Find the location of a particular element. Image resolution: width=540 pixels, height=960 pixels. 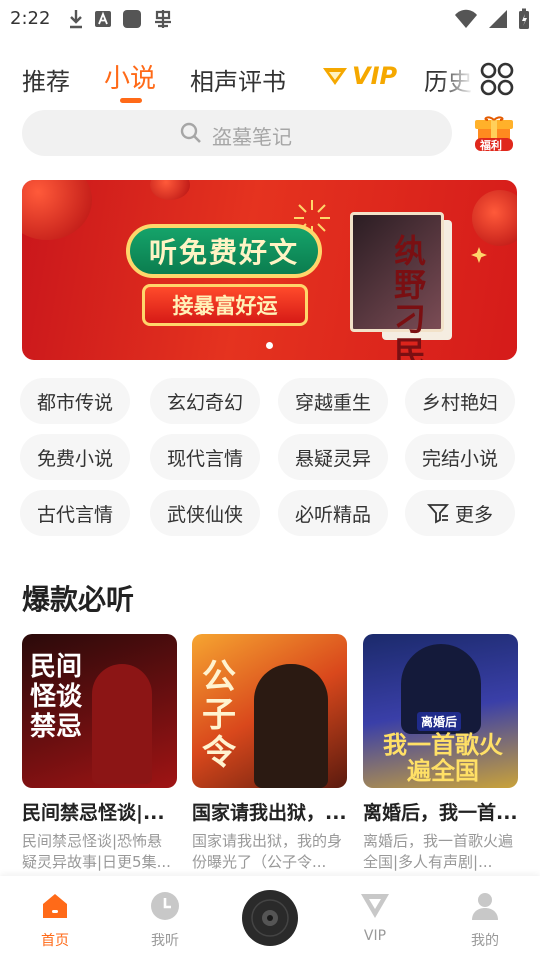

vinyl-disc-icon is located at coordinates (270, 918).